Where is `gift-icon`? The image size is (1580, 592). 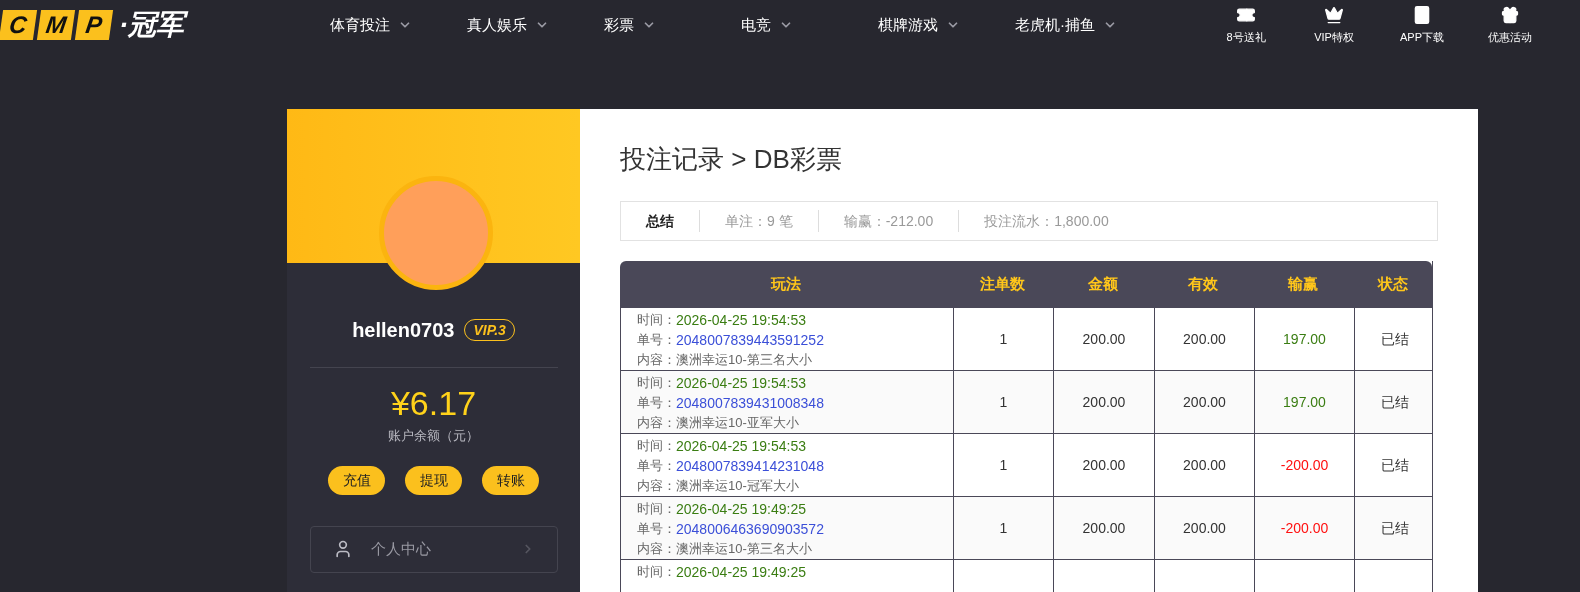 gift-icon is located at coordinates (1510, 14).